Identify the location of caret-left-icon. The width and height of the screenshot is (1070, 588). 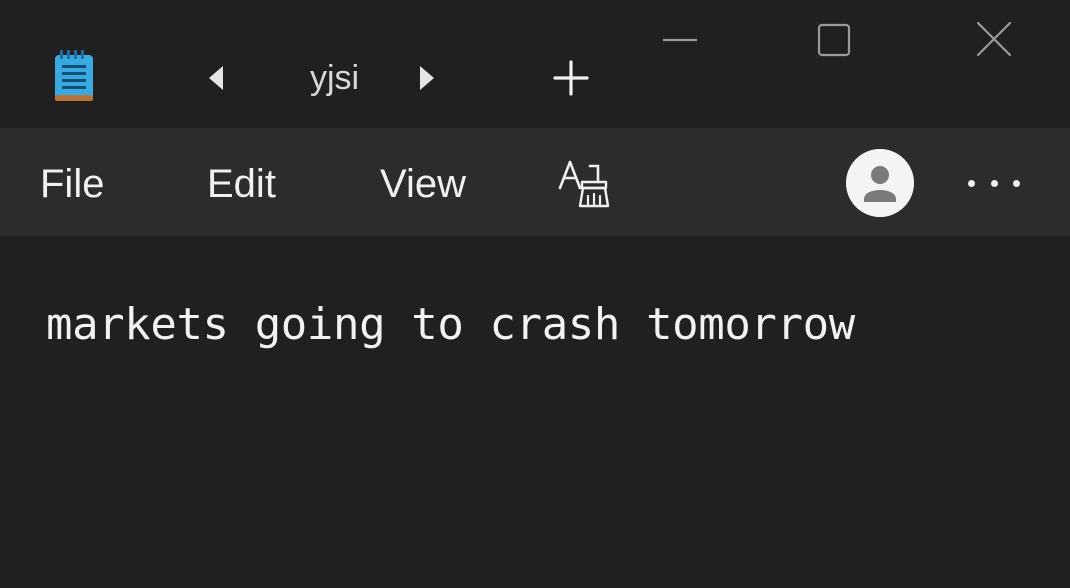
(216, 78).